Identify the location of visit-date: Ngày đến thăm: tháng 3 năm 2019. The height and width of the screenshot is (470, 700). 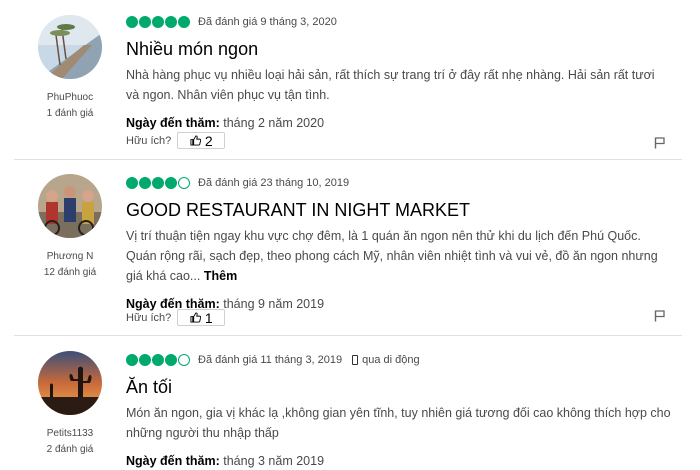
(398, 461).